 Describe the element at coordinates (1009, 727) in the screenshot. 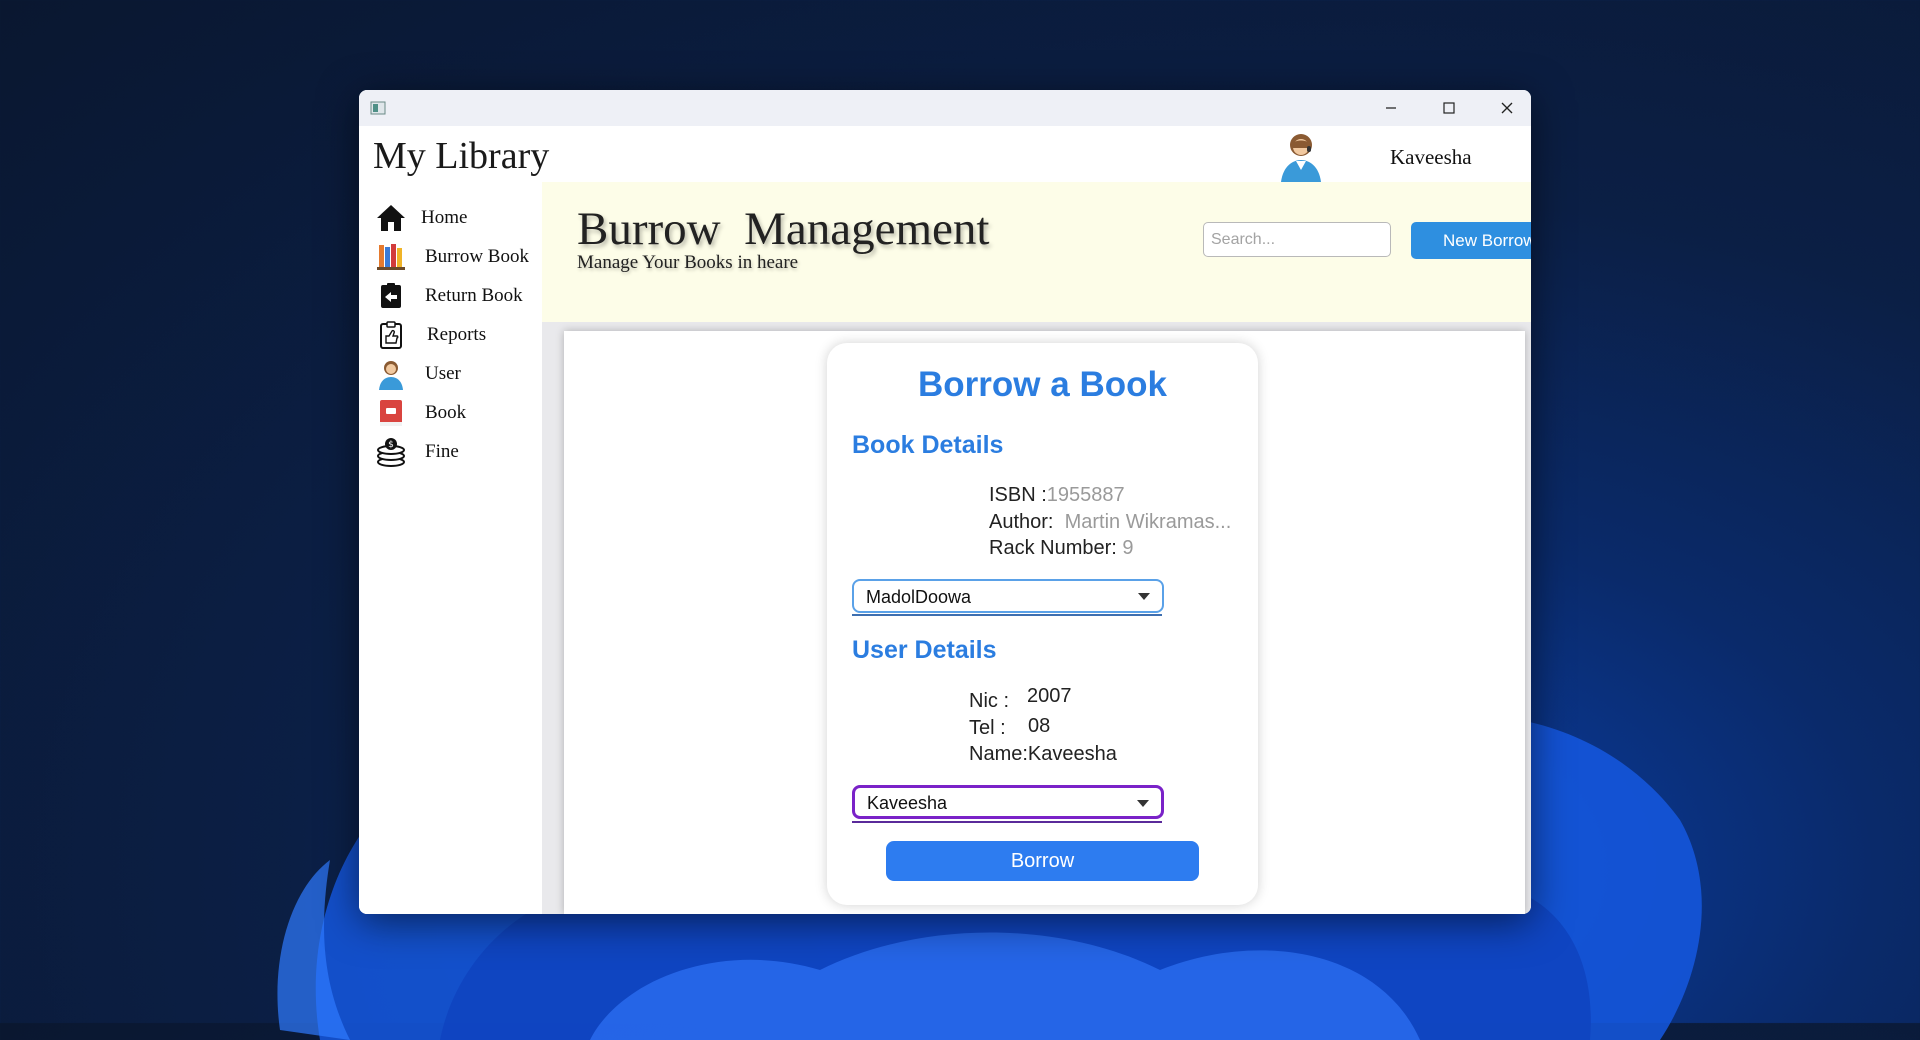

I see `tel-row: Tel : 08` at that location.